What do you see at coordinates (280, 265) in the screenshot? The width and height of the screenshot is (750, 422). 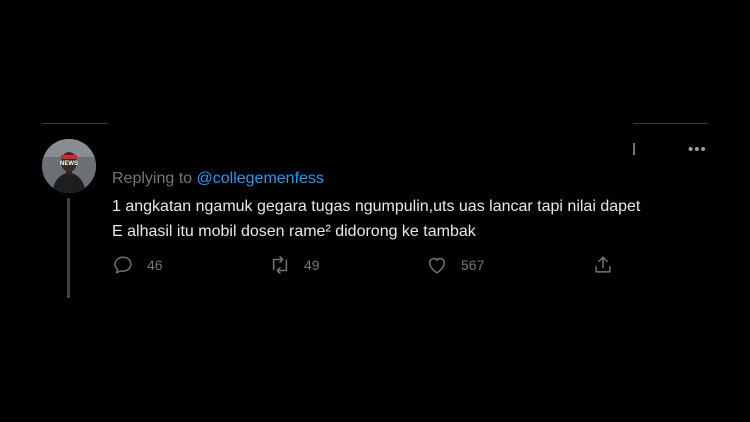 I see `retweet-icon` at bounding box center [280, 265].